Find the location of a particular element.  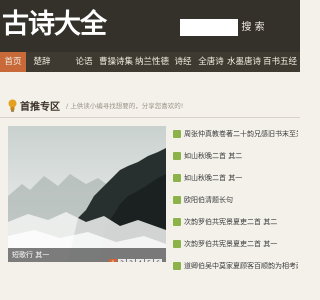

list-item: 如山秋晚二首 其一 is located at coordinates (235, 179).